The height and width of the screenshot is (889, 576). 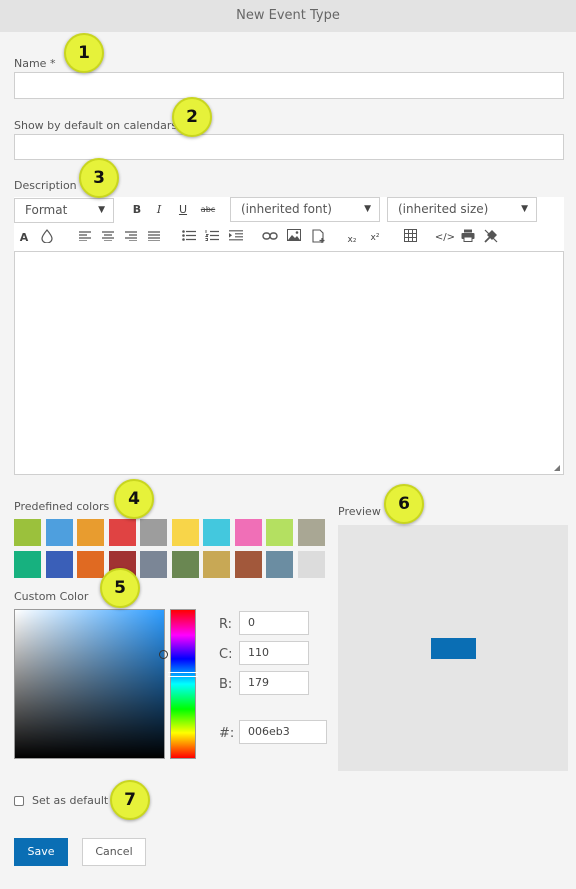 What do you see at coordinates (443, 209) in the screenshot?
I see `font-size-dropdown-label: (inherited size)` at bounding box center [443, 209].